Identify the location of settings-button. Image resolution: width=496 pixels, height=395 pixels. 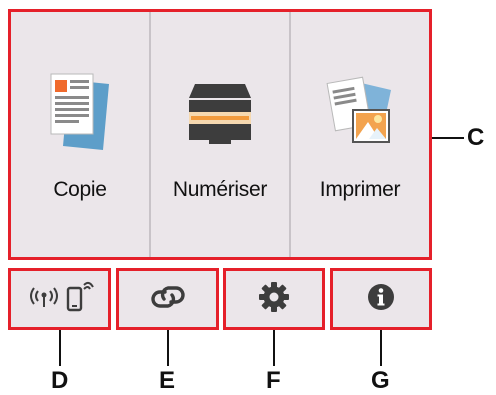
(274, 299).